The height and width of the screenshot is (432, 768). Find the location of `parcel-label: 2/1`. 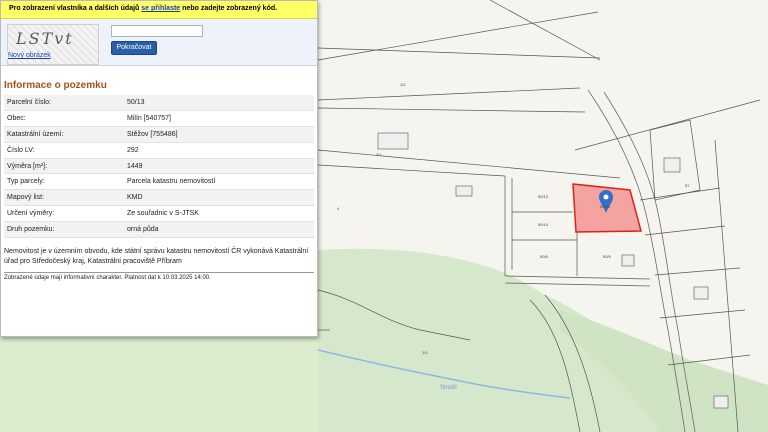

parcel-label: 2/1 is located at coordinates (379, 154).